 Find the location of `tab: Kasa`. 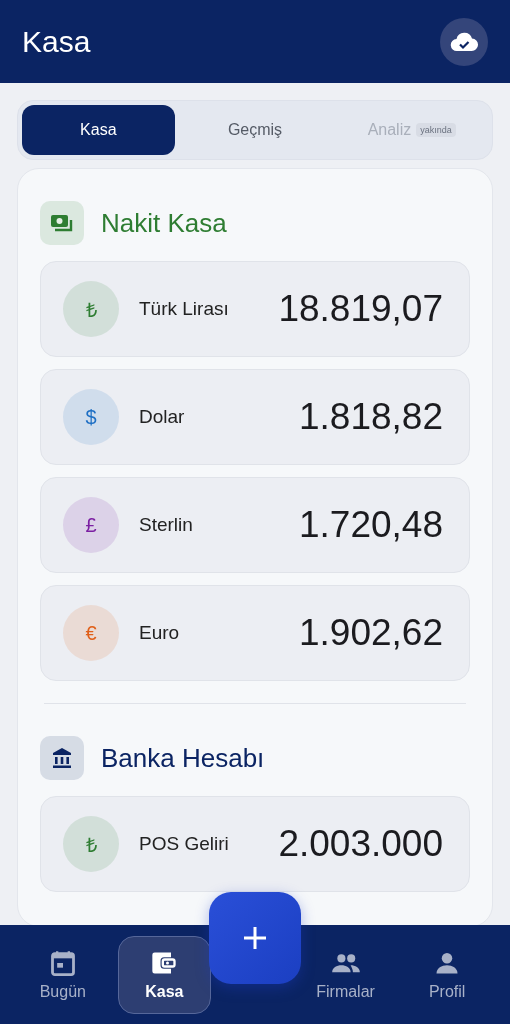

tab: Kasa is located at coordinates (98, 130).